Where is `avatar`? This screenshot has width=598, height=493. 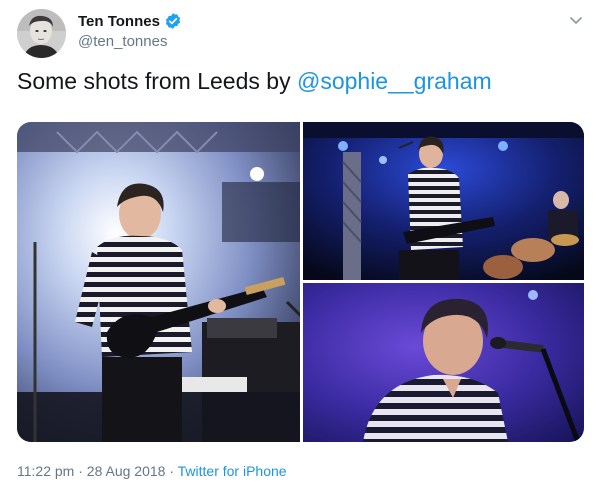 avatar is located at coordinates (41, 33).